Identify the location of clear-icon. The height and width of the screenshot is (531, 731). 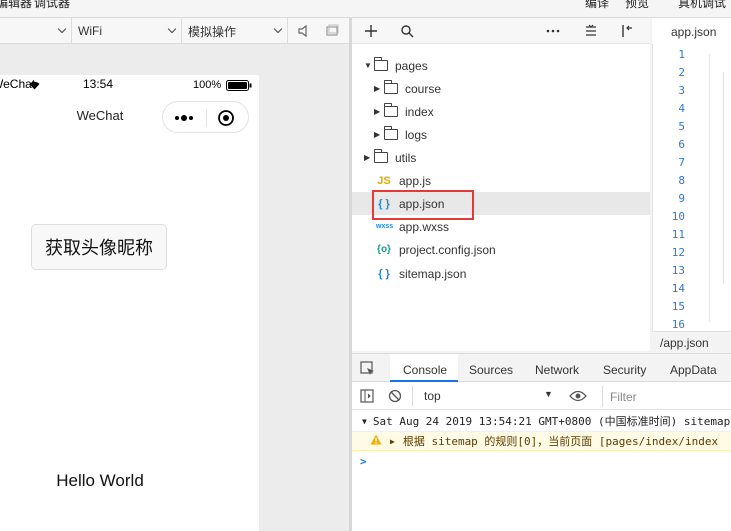
(395, 396).